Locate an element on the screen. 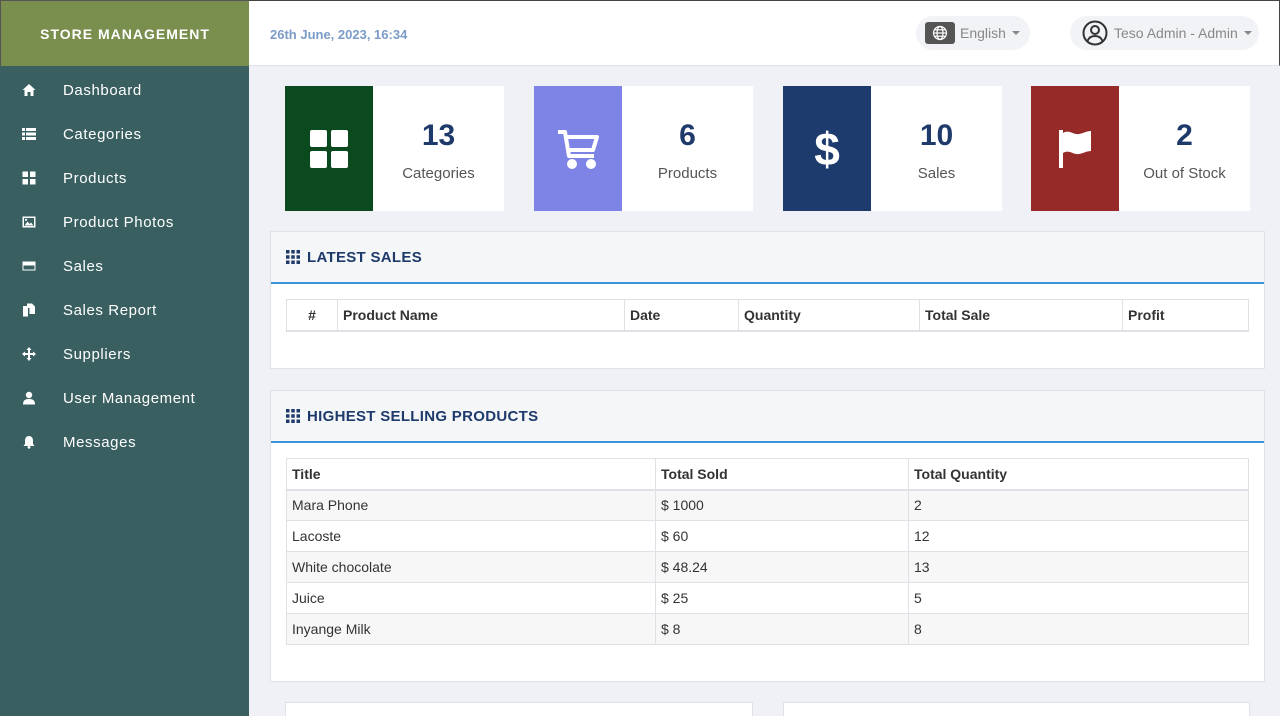 The width and height of the screenshot is (1280, 716). stat-value: 6 is located at coordinates (687, 135).